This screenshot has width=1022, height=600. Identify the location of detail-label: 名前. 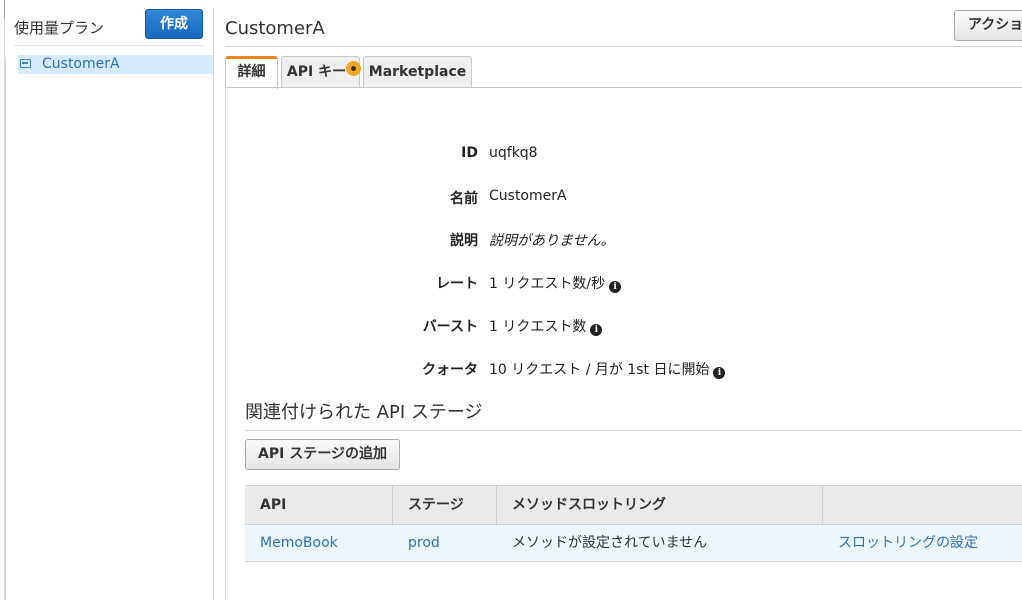
(464, 199).